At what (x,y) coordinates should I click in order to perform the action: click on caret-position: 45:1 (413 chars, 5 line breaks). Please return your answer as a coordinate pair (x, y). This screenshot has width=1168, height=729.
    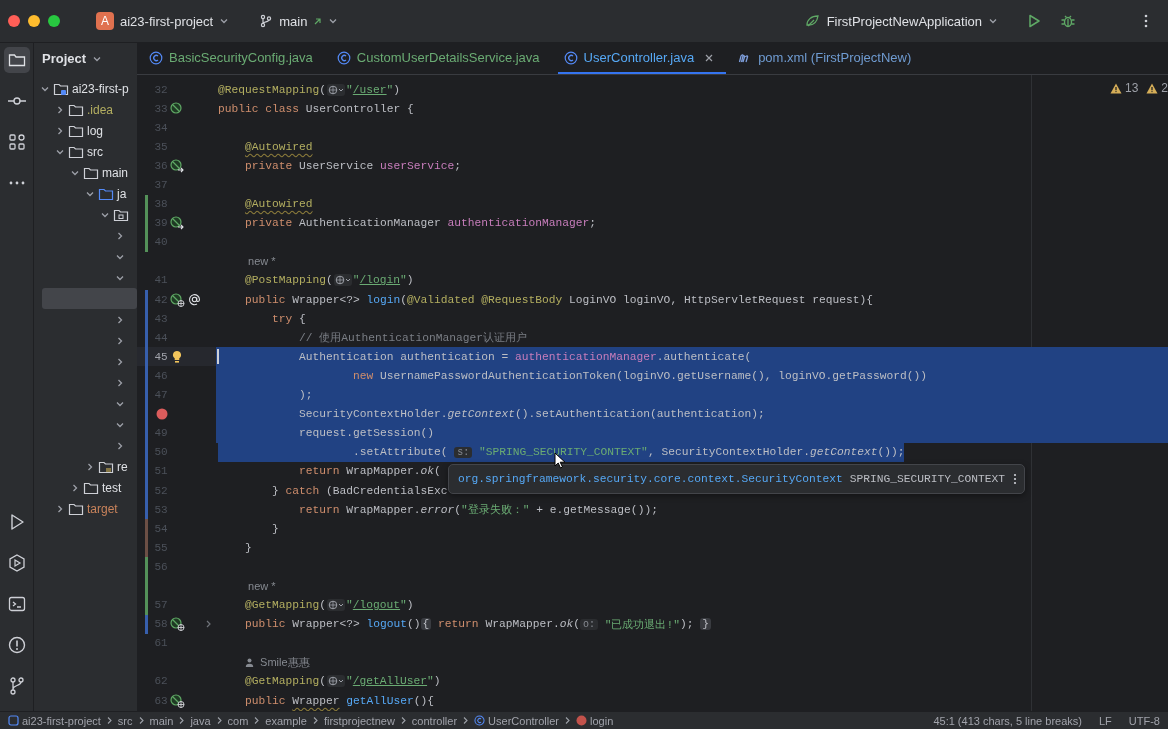
    Looking at the image, I should click on (1007, 720).